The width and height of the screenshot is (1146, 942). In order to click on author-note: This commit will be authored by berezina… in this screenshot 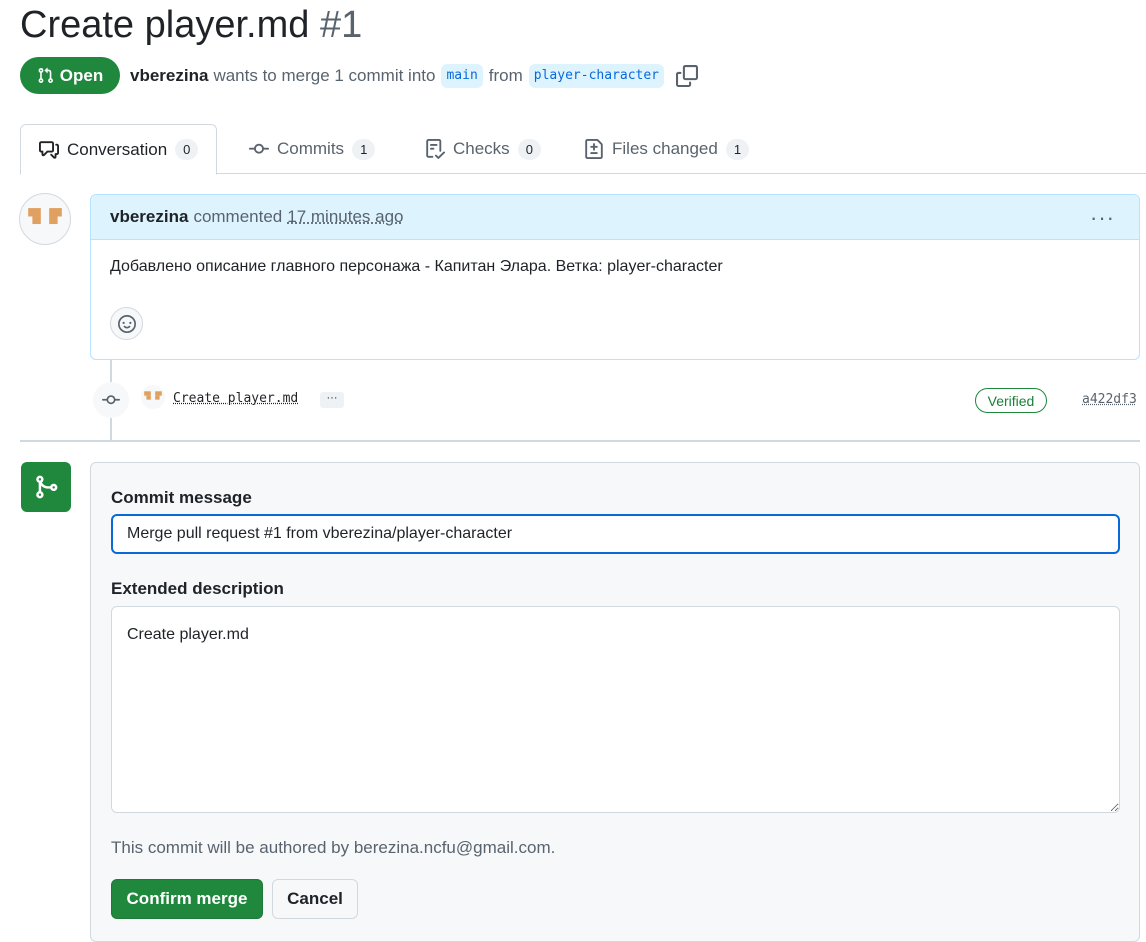, I will do `click(333, 847)`.